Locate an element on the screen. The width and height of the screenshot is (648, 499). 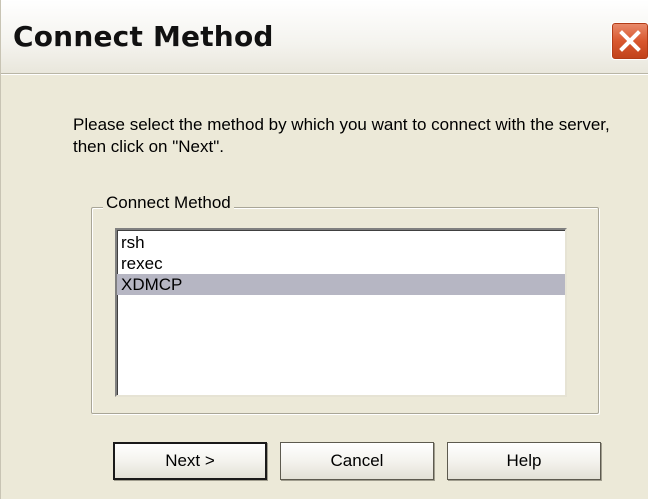
close-button is located at coordinates (629, 41).